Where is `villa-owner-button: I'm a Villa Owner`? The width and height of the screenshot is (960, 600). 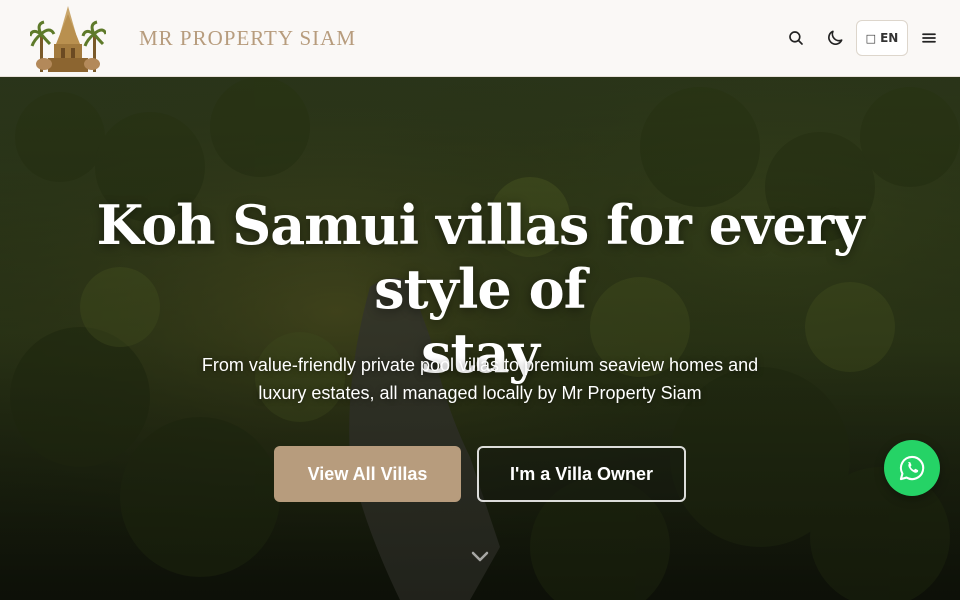
villa-owner-button: I'm a Villa Owner is located at coordinates (581, 474).